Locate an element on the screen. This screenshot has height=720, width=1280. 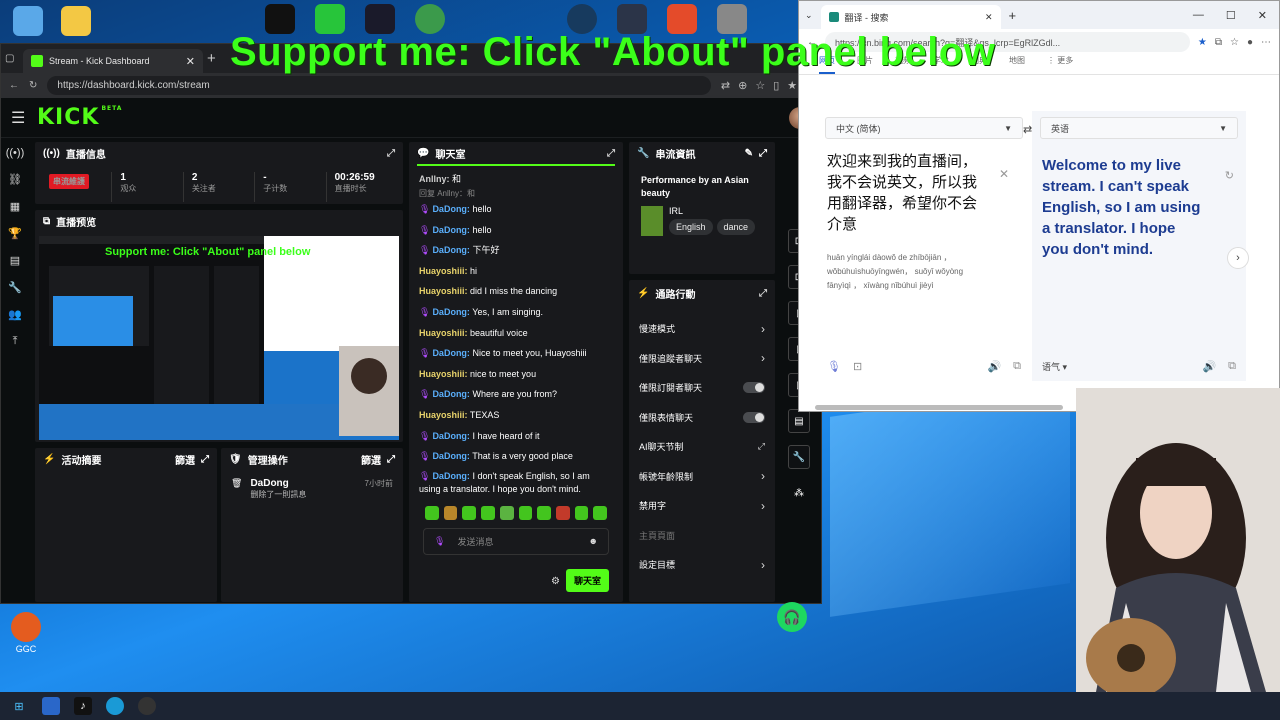
stats-icon: ▦ is located at coordinates (15, 206).